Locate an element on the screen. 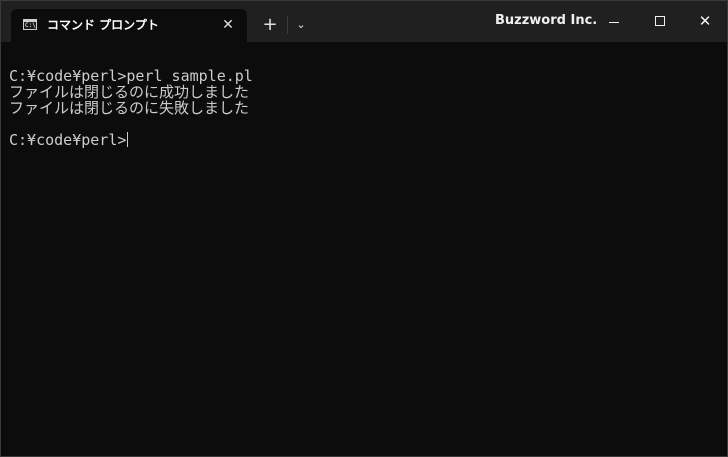  brand-label: Buzzword Inc. is located at coordinates (546, 20).